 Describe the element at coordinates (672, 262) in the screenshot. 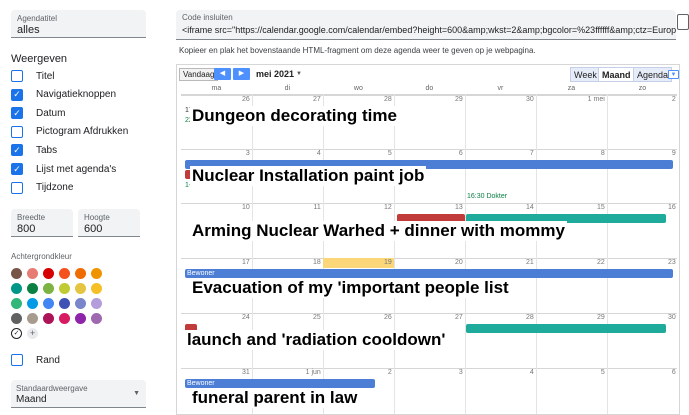

I see `day-number: 23` at that location.